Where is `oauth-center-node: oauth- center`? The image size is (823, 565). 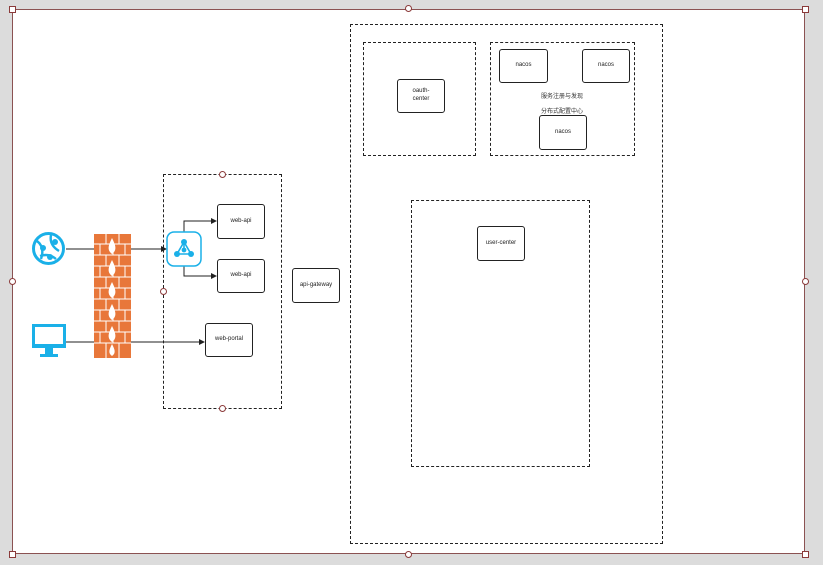
oauth-center-node: oauth- center is located at coordinates (421, 96).